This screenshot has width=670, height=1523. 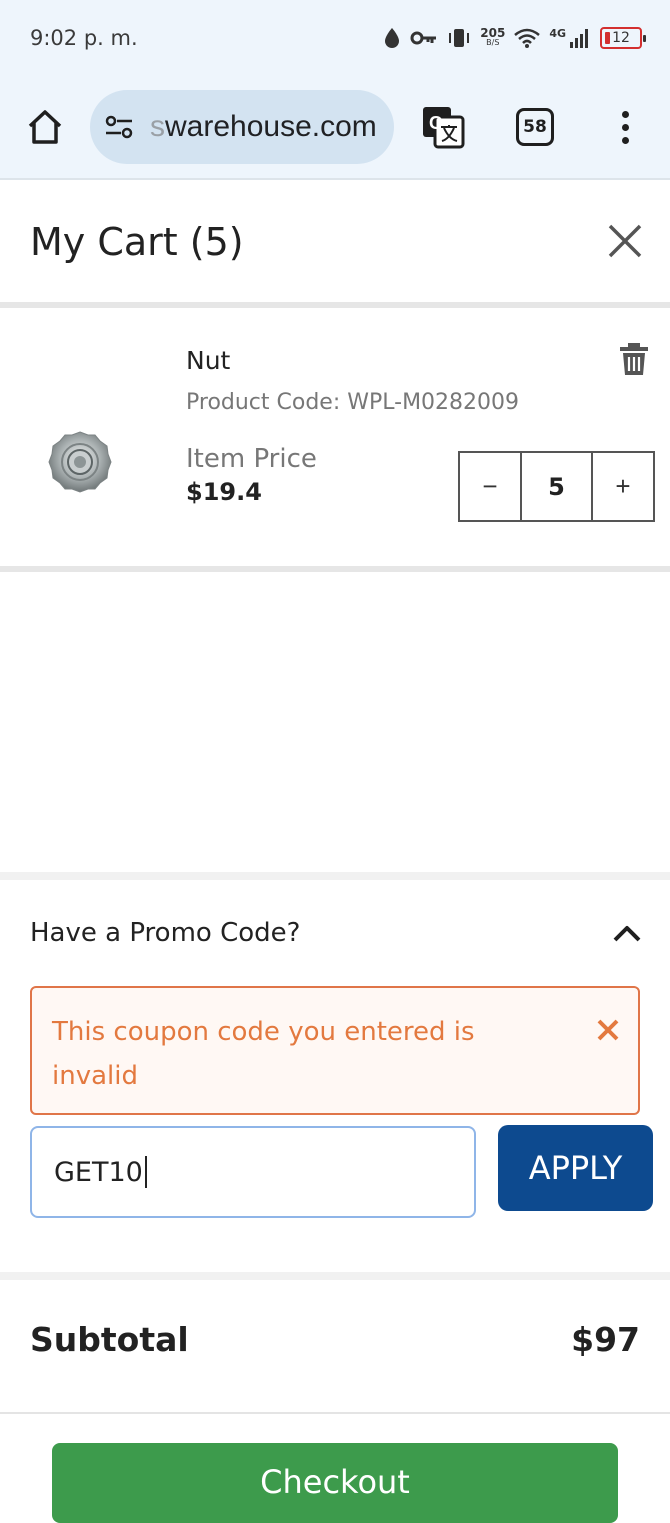 I want to click on product-code: Product Code: WPL-M0282009, so click(x=353, y=402).